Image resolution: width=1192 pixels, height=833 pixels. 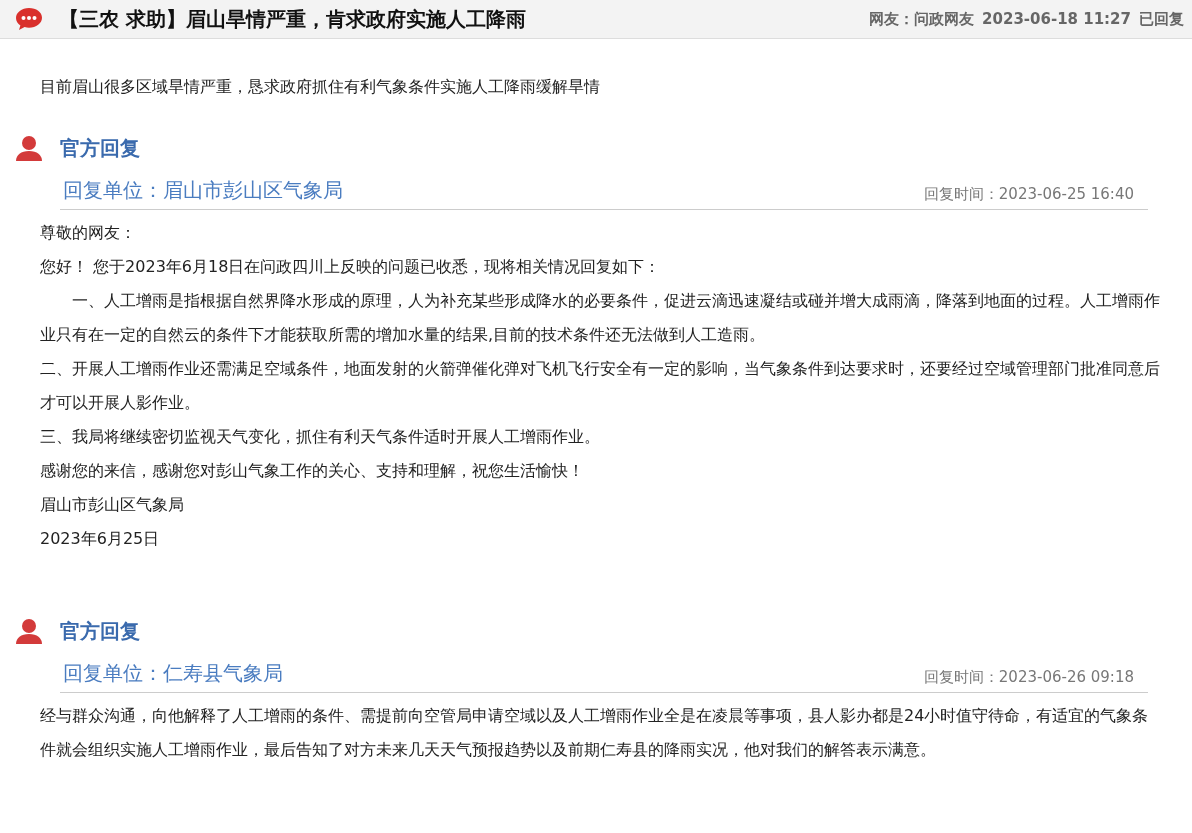 What do you see at coordinates (600, 386) in the screenshot?
I see `reply-paragraph: 二、开展人工增雨作业还需满足空域条件，地面发射的火箭弹催化弹对飞机飞行安全有一定的影响，当气象条件到达要求时，还要经过空域管理部门批准同意后才可以开展人影作业。` at bounding box center [600, 386].